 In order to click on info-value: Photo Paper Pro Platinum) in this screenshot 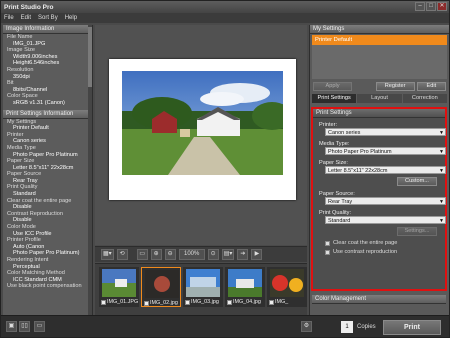, I will do `click(46, 253)`.